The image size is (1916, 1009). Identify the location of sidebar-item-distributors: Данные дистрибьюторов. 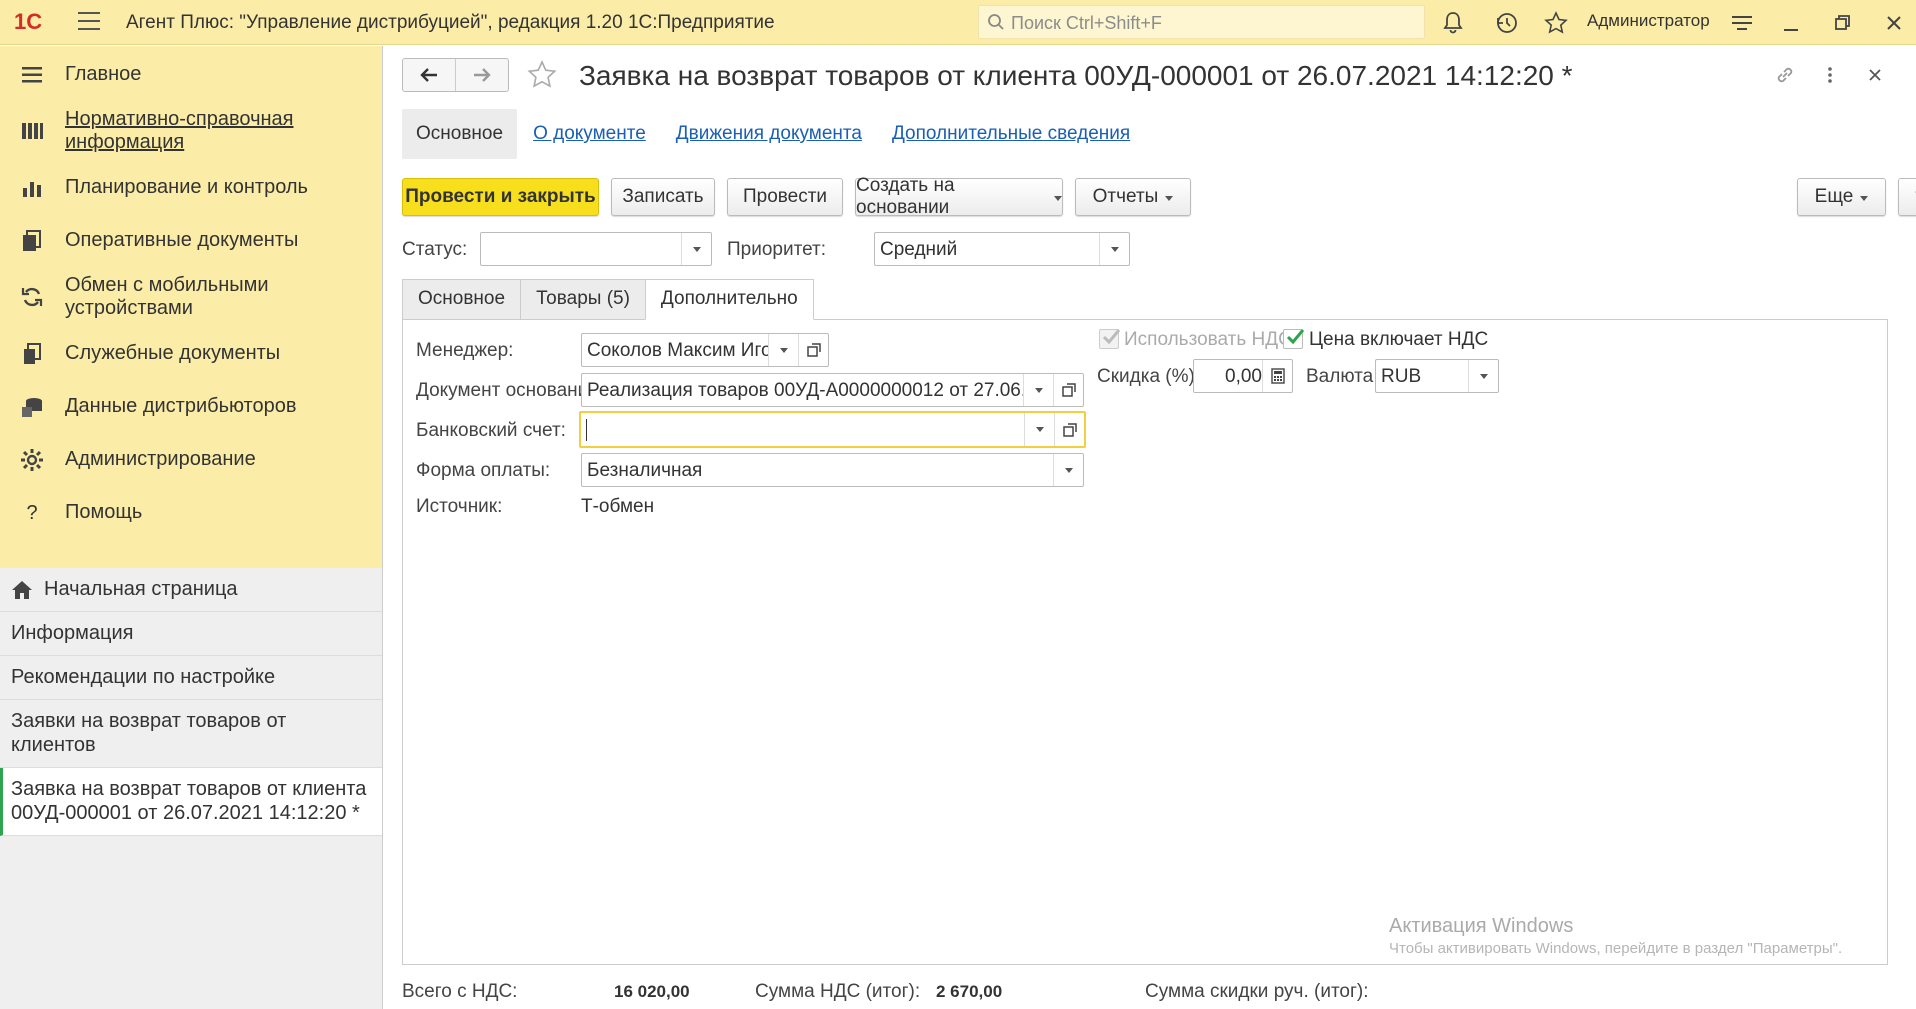
(191, 406).